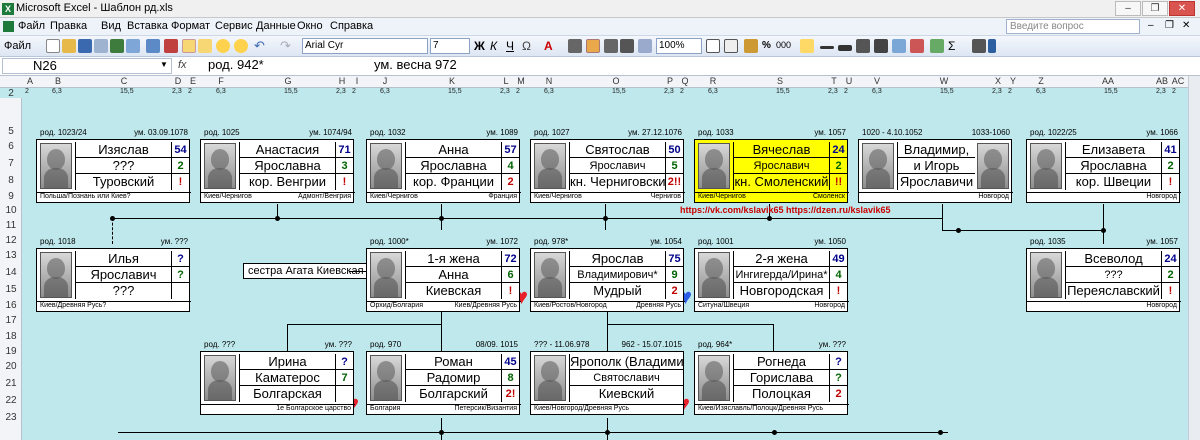 This screenshot has height=440, width=1200. I want to click on options-icon, so click(979, 46).